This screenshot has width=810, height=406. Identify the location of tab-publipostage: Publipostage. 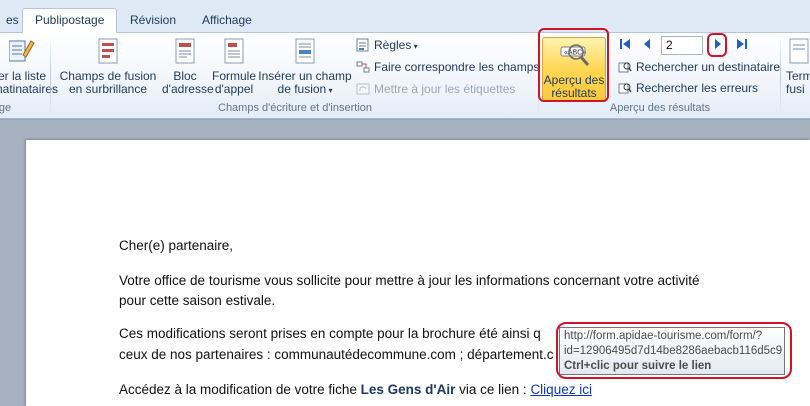
(70, 21).